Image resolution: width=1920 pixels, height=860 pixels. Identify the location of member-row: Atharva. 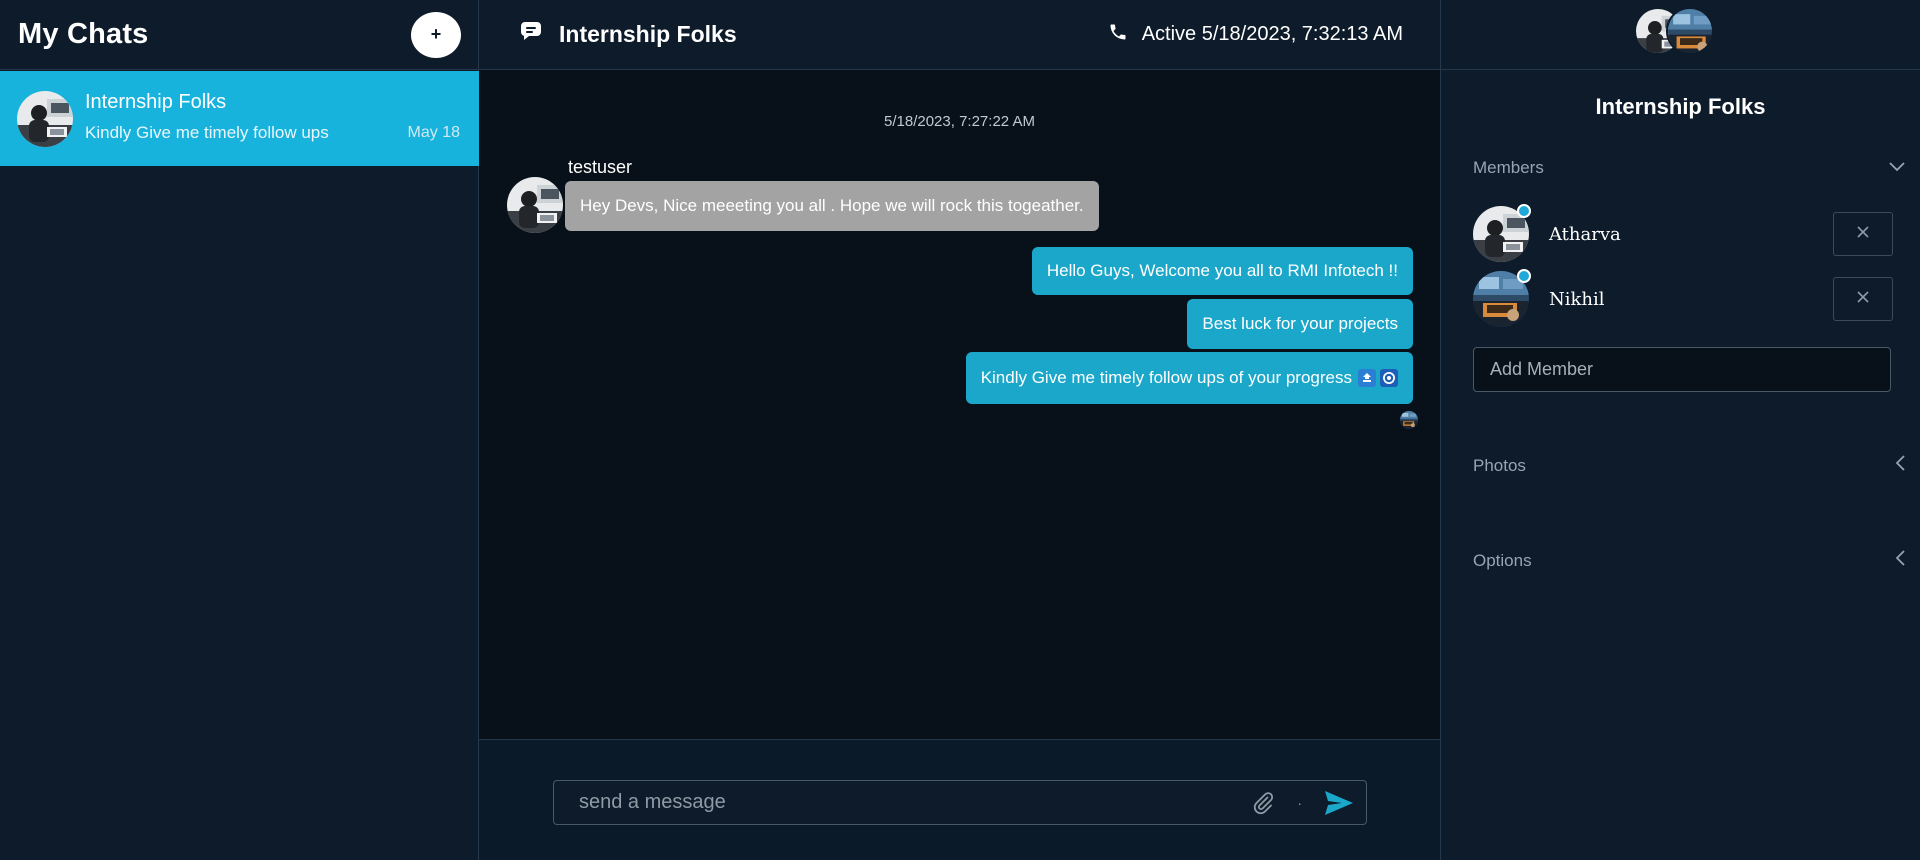
(1683, 233).